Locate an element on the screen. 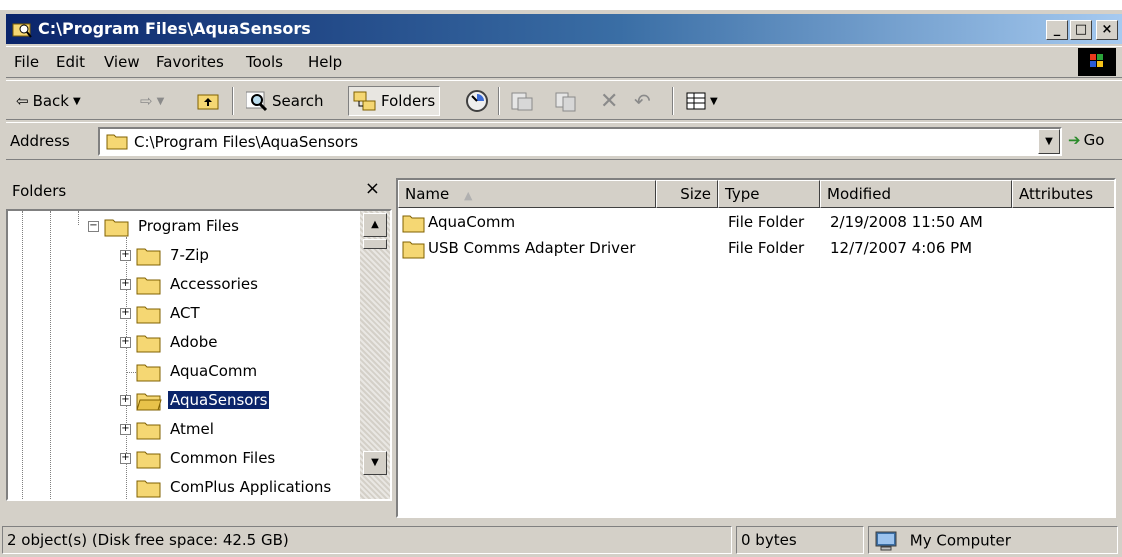  up-folder-button is located at coordinates (208, 101).